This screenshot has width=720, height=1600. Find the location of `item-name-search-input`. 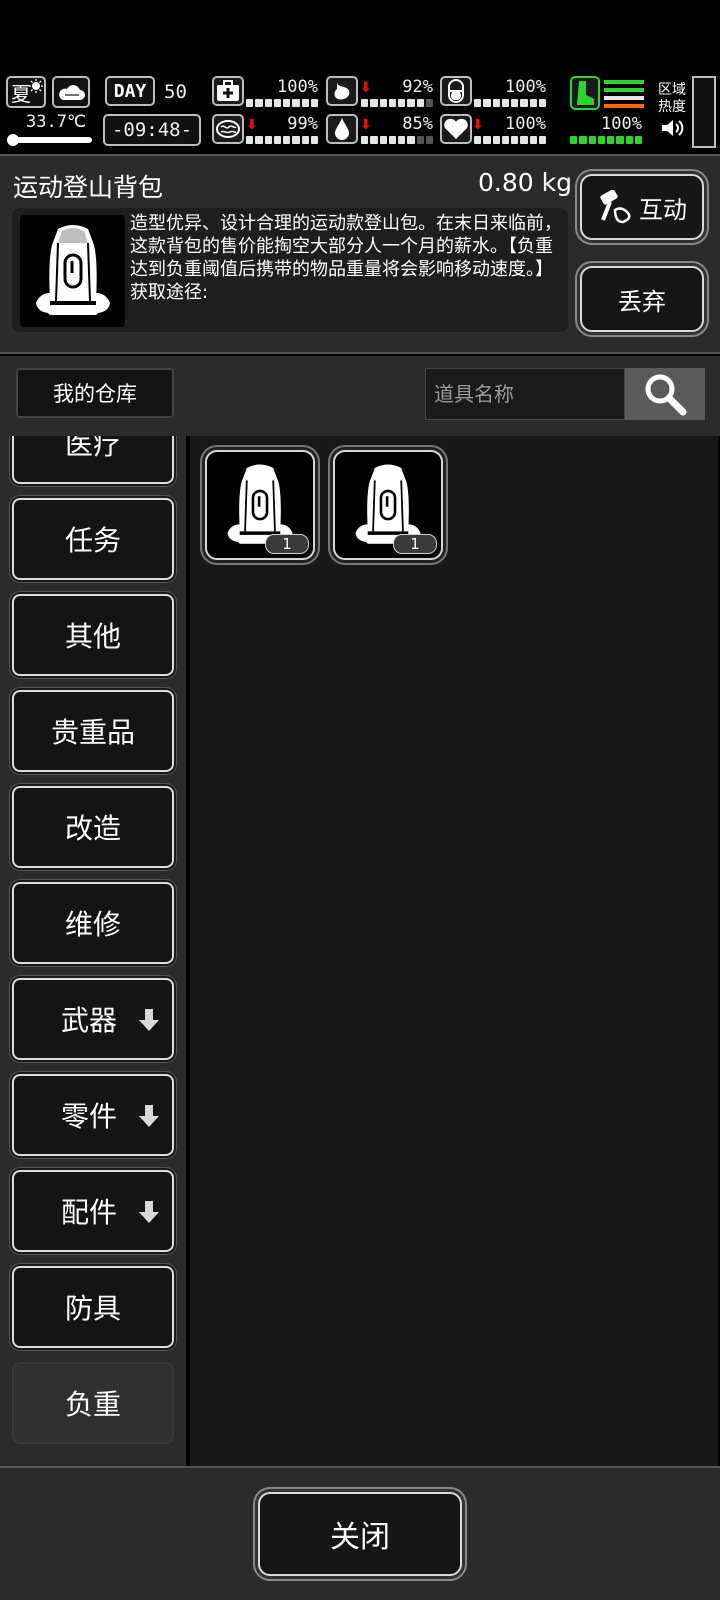

item-name-search-input is located at coordinates (525, 394).